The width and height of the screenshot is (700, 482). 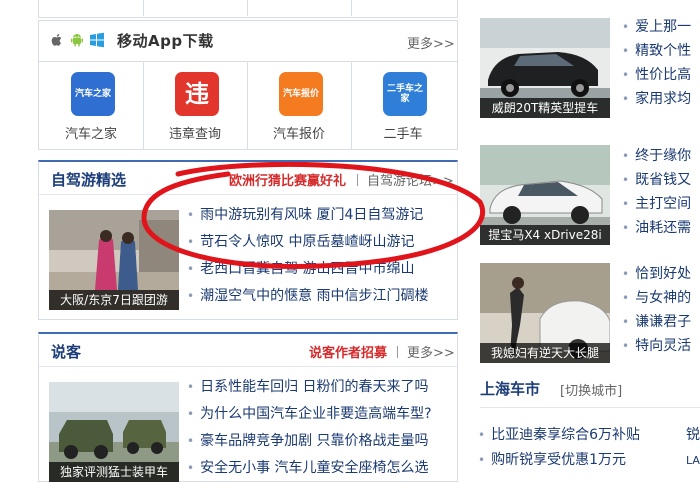 I want to click on list-item: • 性价比高, so click(x=661, y=75).